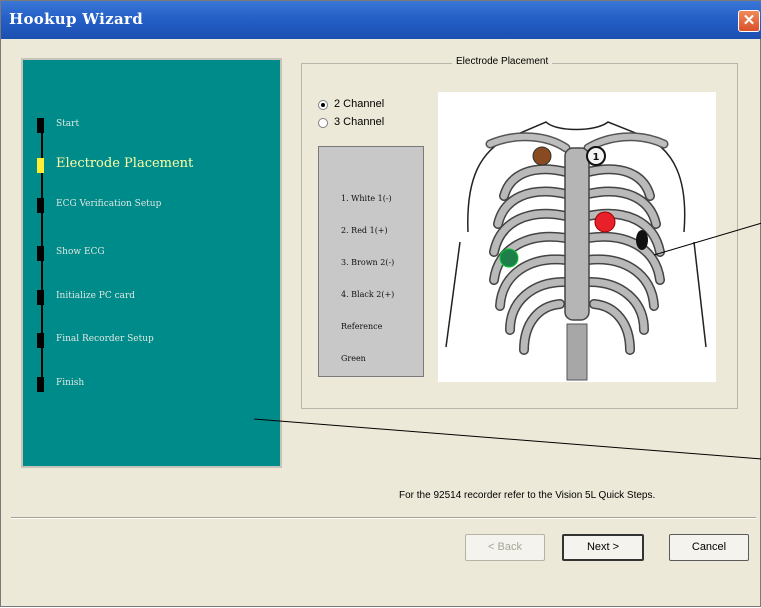  I want to click on close-icon: ✕, so click(749, 20).